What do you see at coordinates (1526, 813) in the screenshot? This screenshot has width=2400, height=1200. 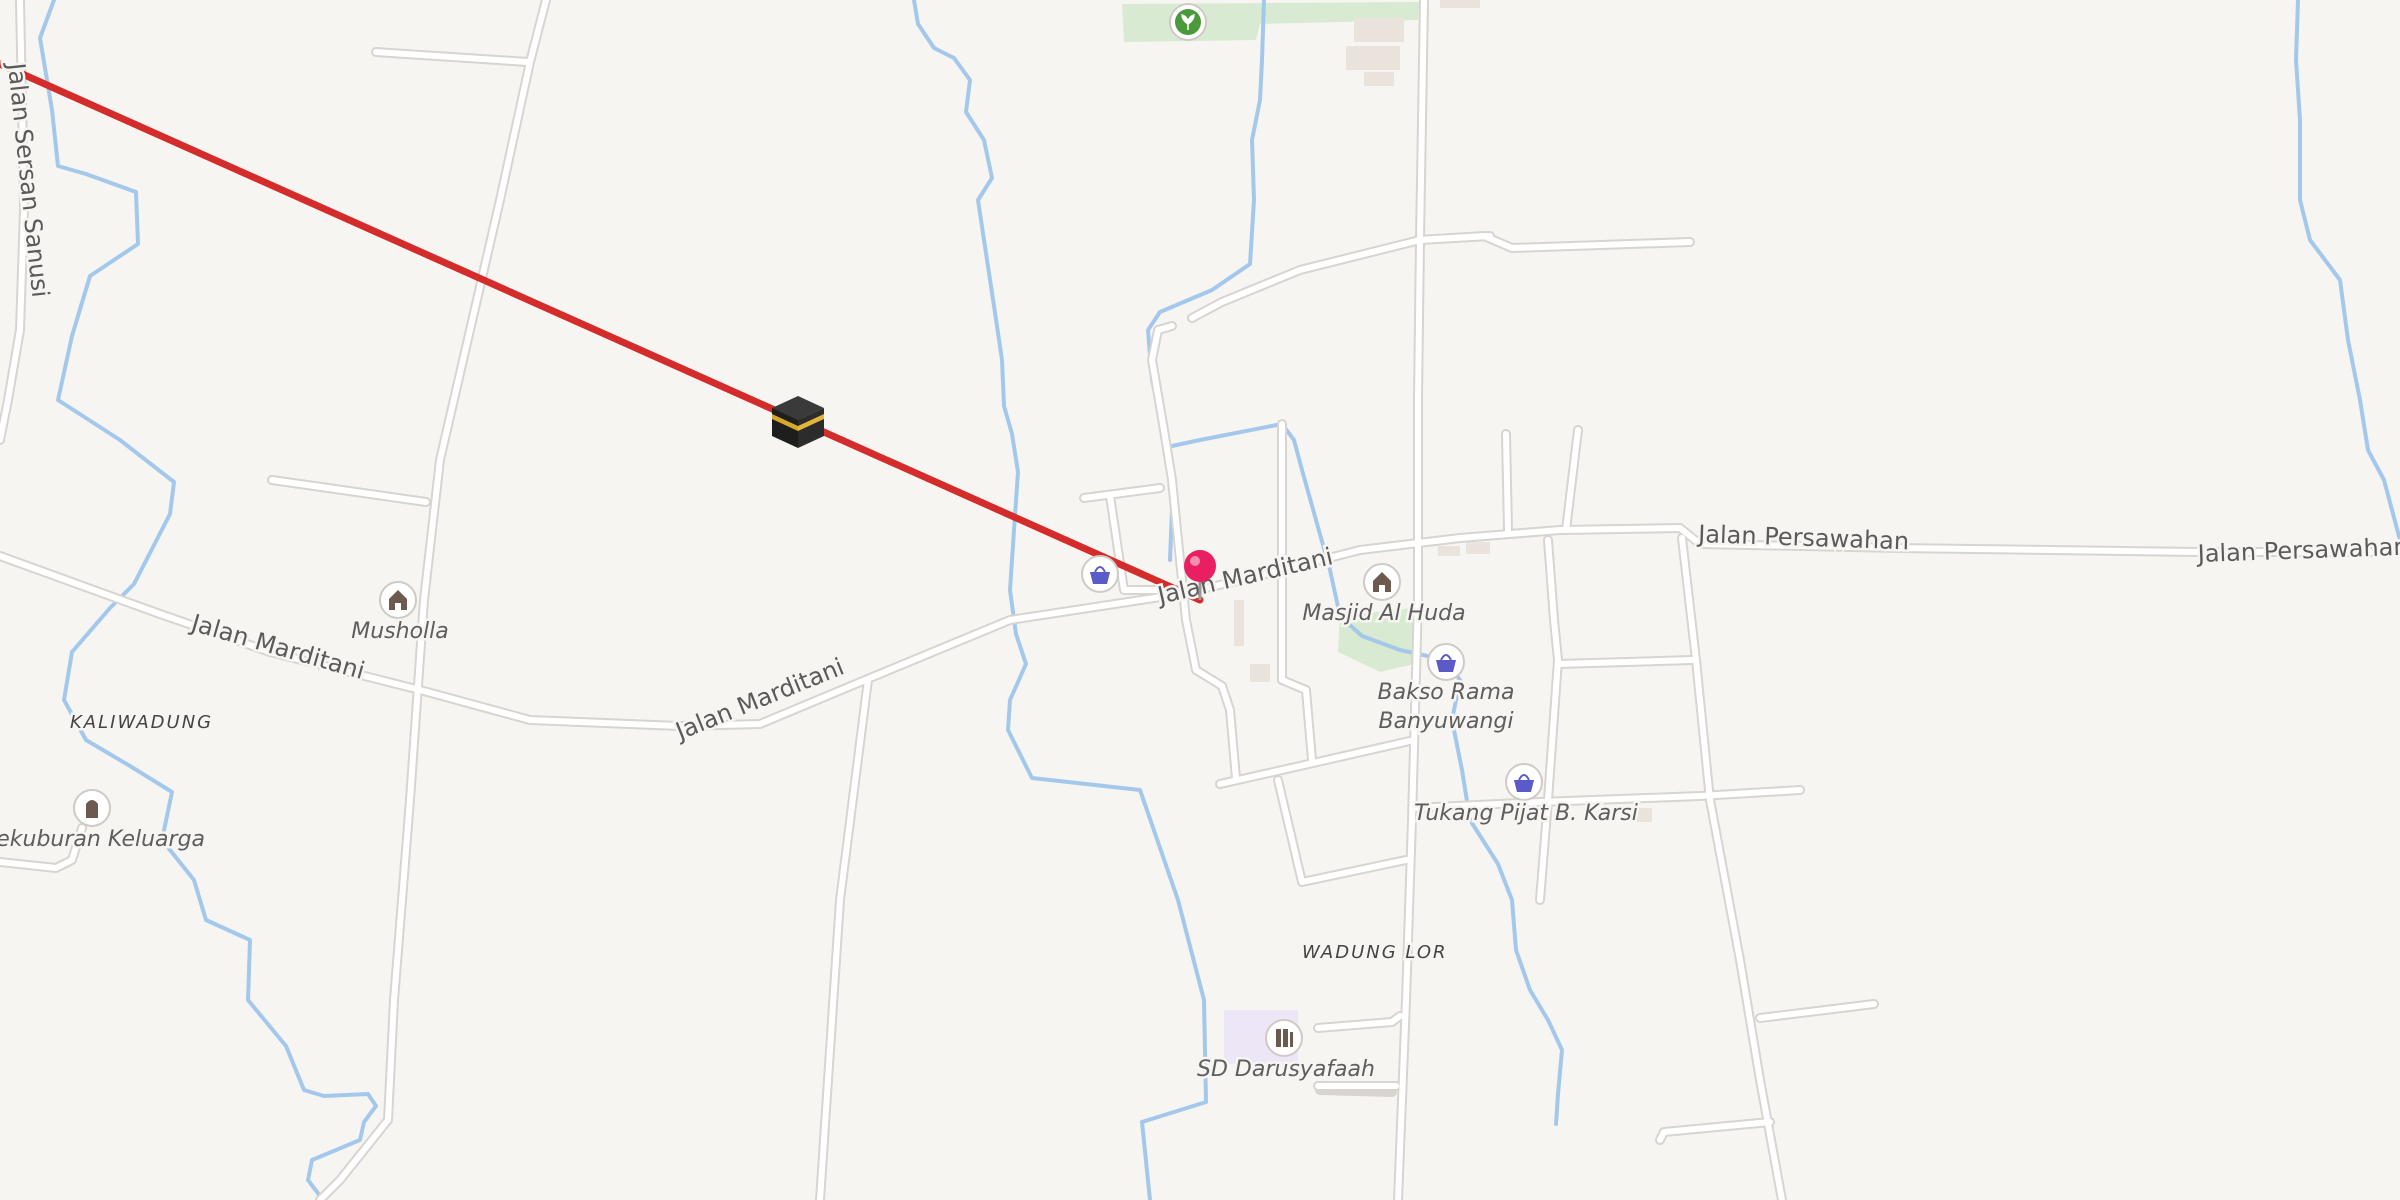 I see `poi-label: Tukang Pijat B. Karsi` at bounding box center [1526, 813].